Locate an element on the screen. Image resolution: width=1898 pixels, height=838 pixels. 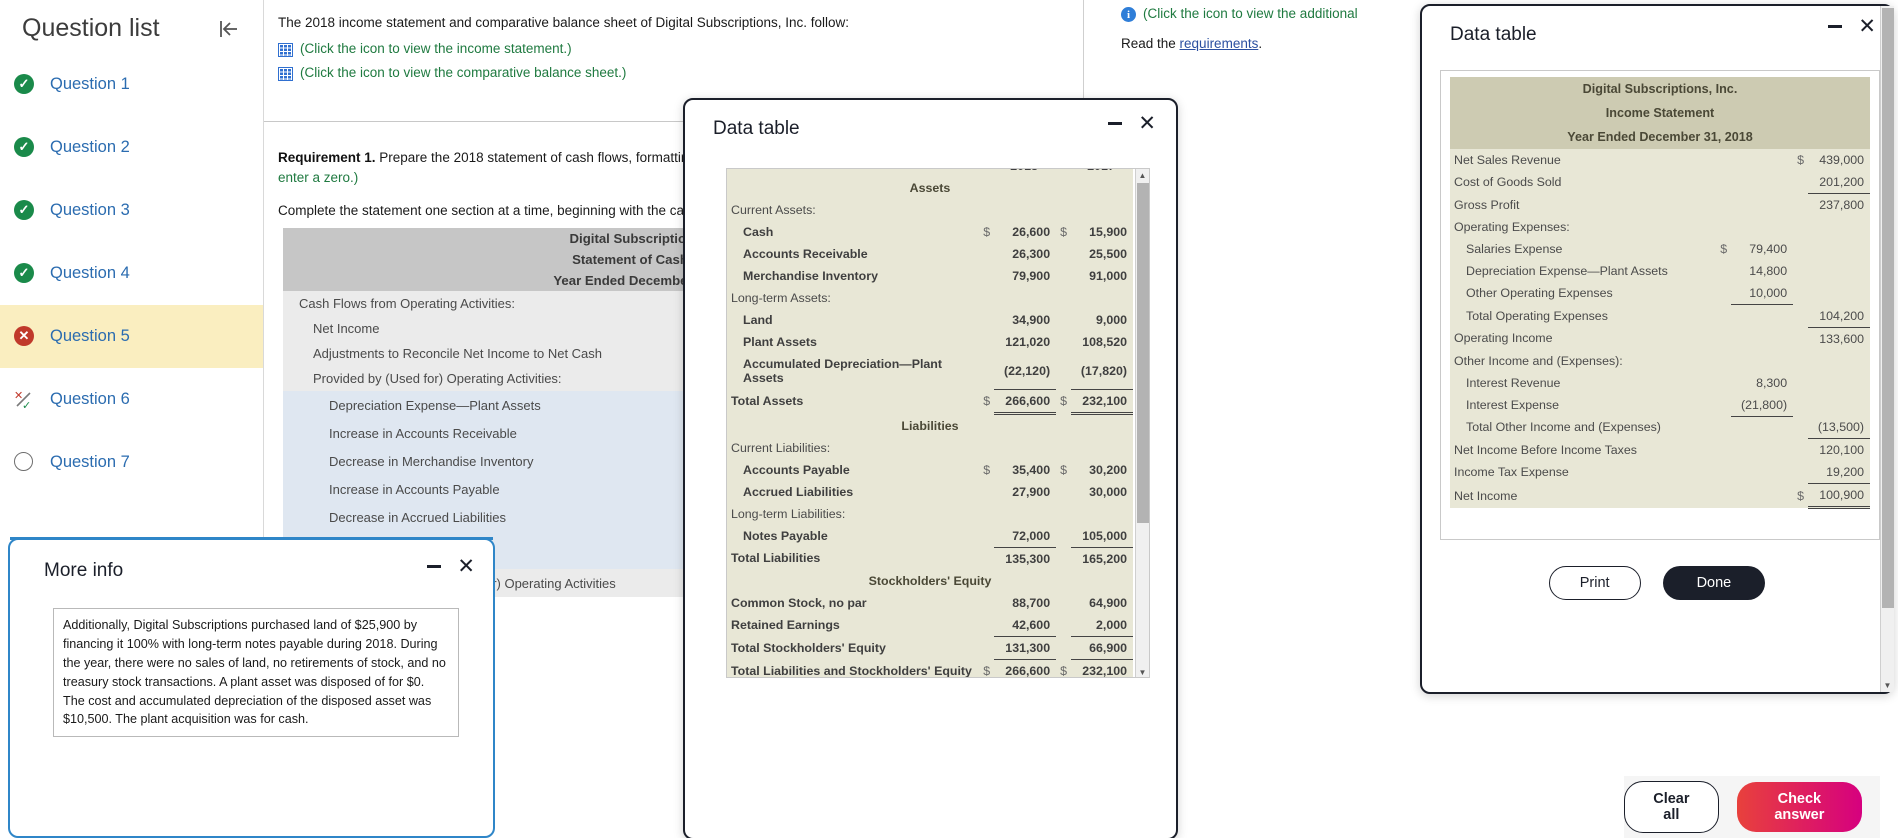
sidebar-item-question-1: ✓ Question 1 is located at coordinates (131, 84).